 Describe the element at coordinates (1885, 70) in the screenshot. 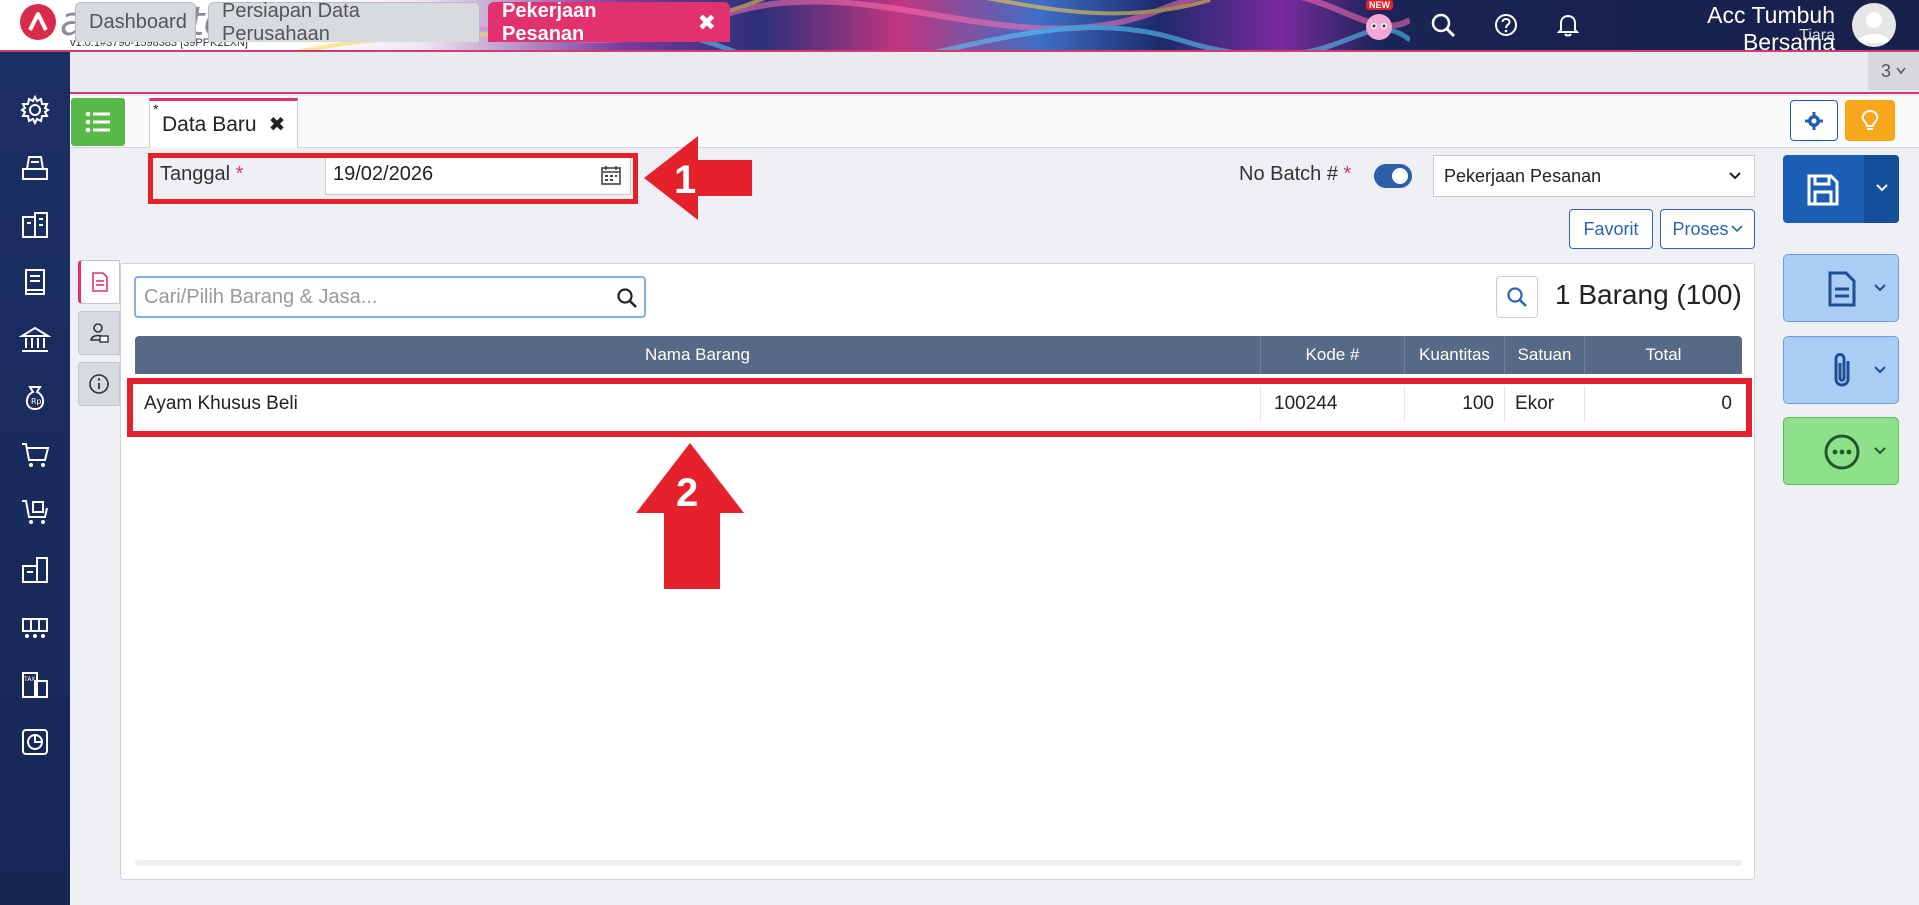

I see `tab-count: 3` at that location.